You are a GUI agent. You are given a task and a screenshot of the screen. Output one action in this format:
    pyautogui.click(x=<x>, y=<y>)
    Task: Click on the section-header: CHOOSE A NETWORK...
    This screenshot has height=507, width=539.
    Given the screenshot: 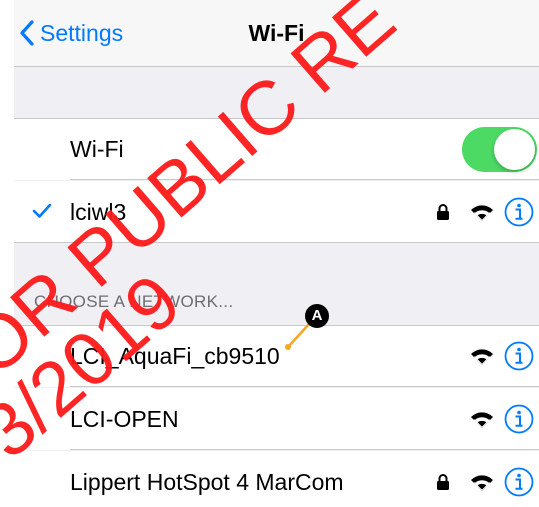 What is the action you would take?
    pyautogui.click(x=134, y=301)
    